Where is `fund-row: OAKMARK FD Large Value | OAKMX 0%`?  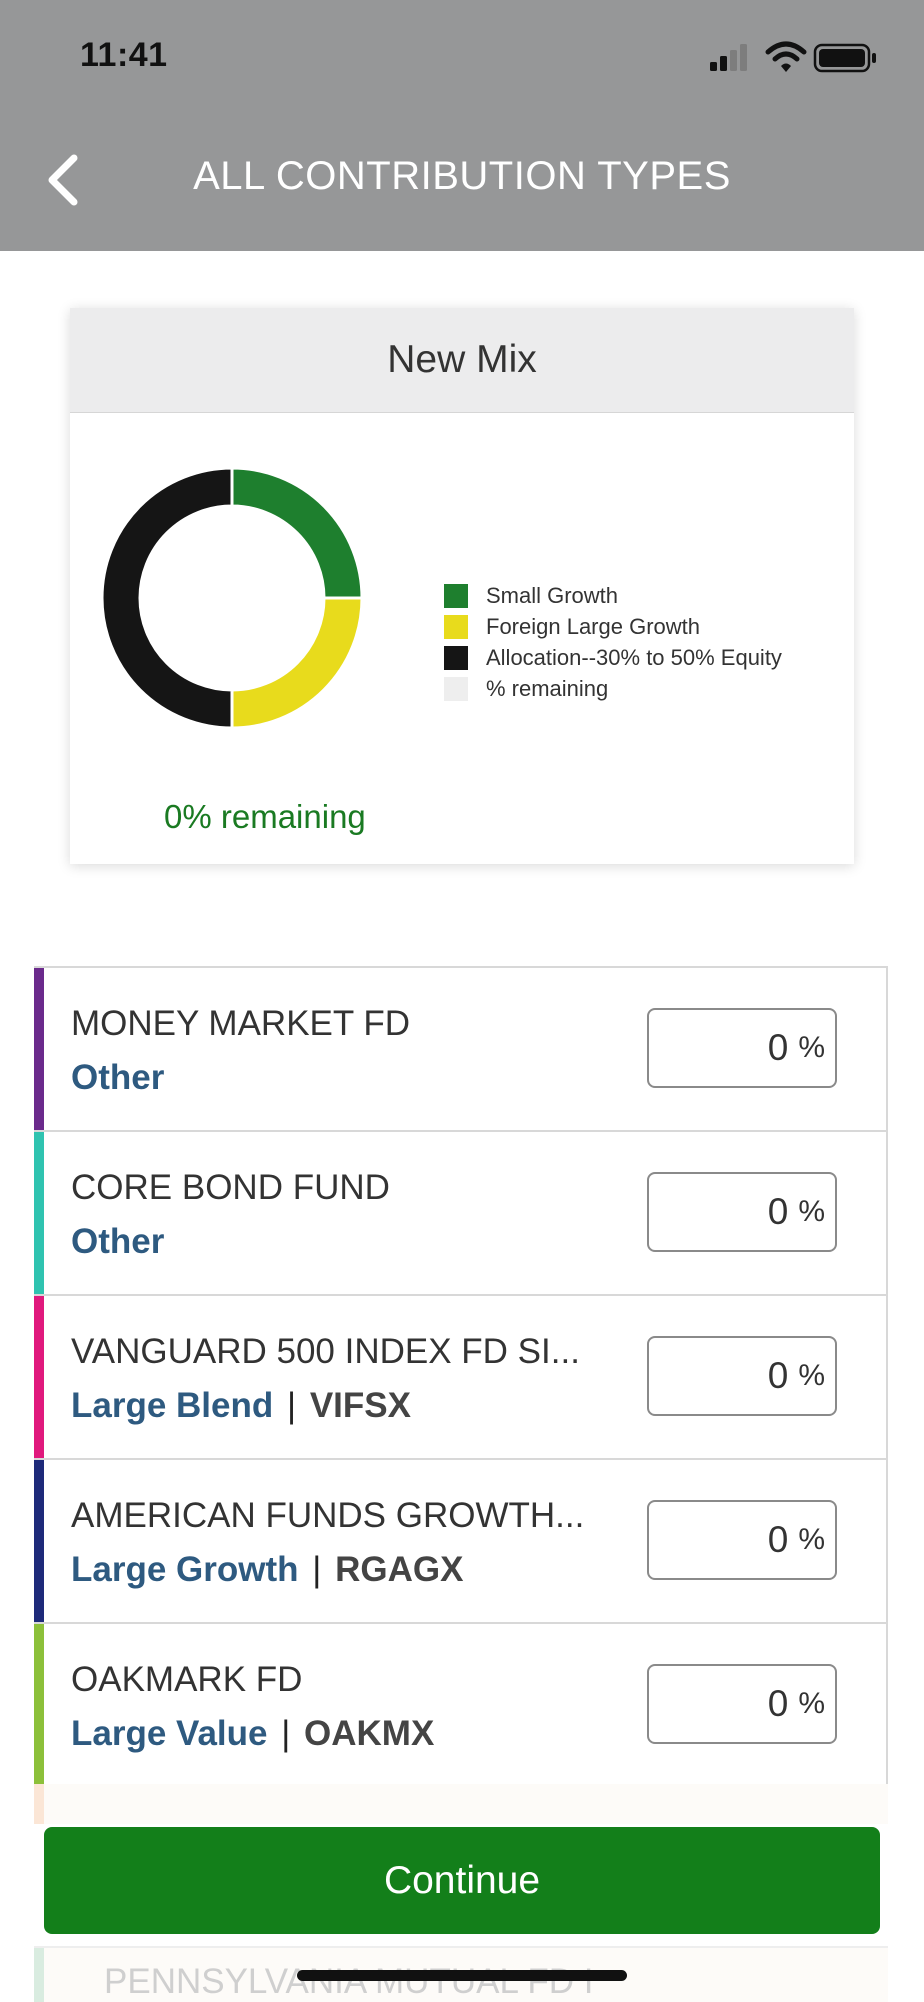 fund-row: OAKMARK FD Large Value | OAKMX 0% is located at coordinates (461, 1706).